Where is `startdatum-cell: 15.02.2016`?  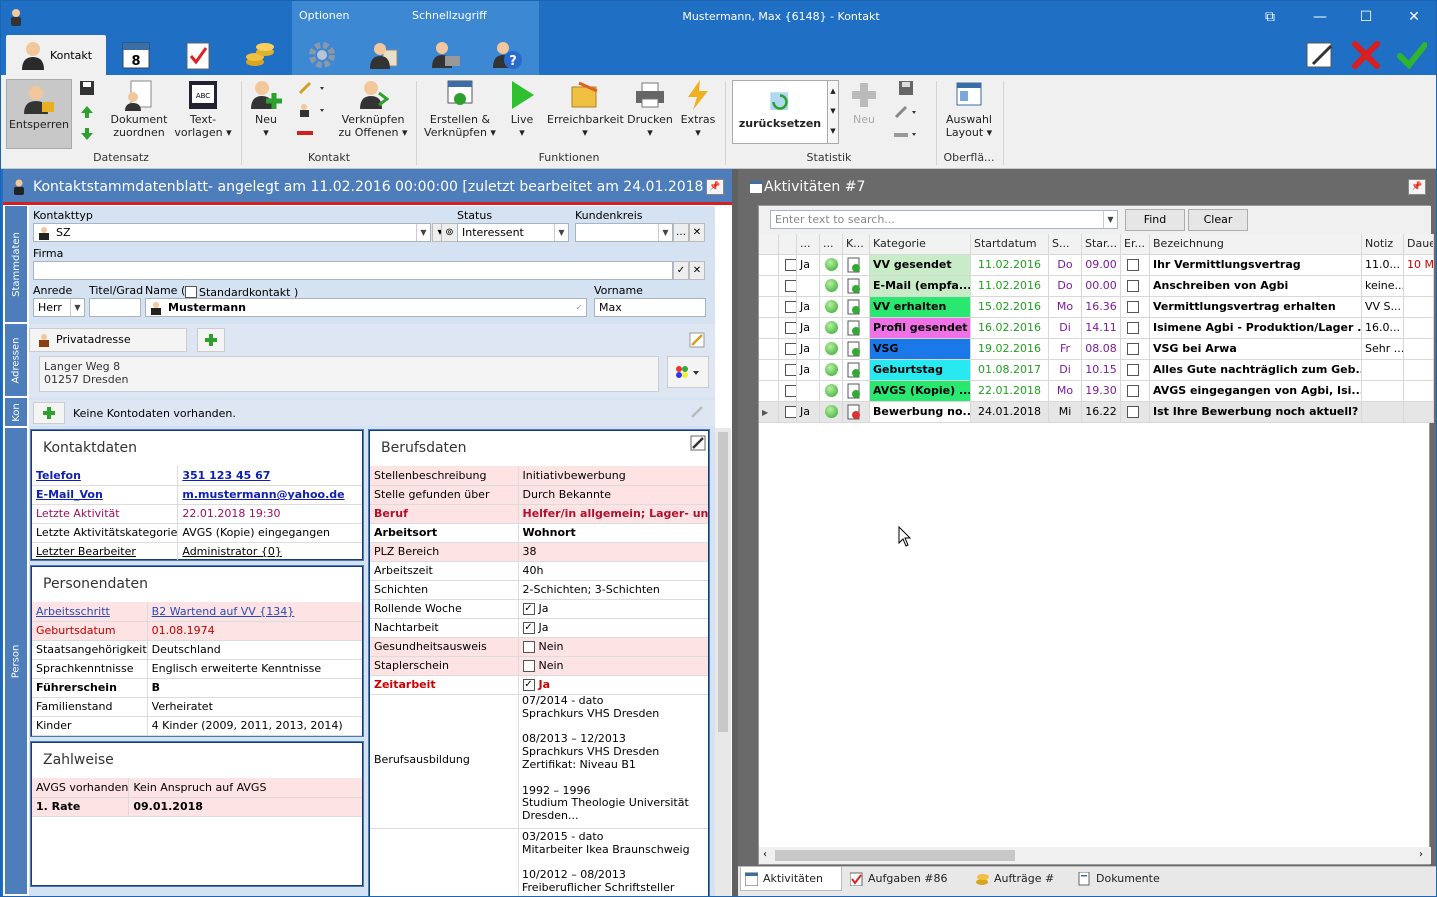
startdatum-cell: 15.02.2016 is located at coordinates (1010, 307).